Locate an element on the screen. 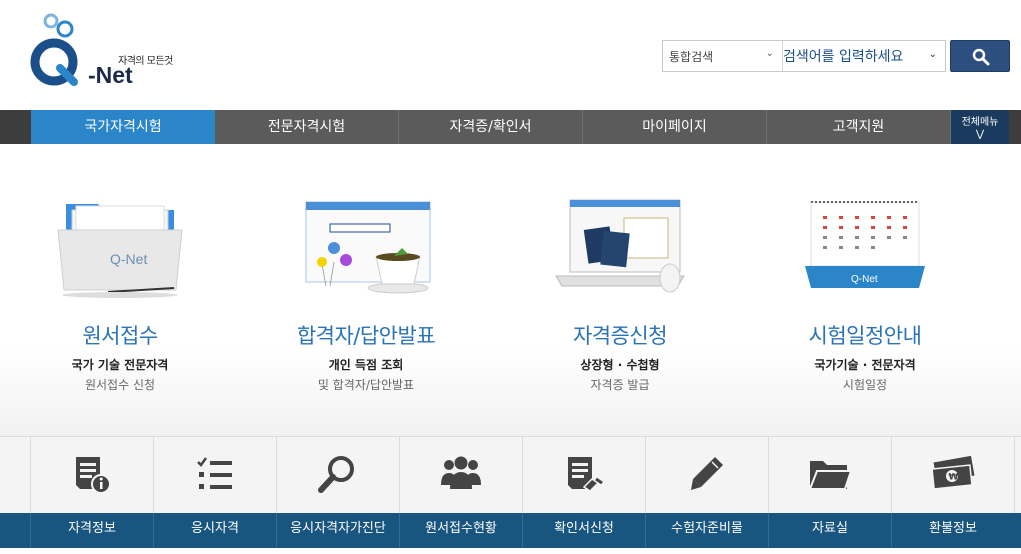  magnifier-icon is located at coordinates (336, 474).